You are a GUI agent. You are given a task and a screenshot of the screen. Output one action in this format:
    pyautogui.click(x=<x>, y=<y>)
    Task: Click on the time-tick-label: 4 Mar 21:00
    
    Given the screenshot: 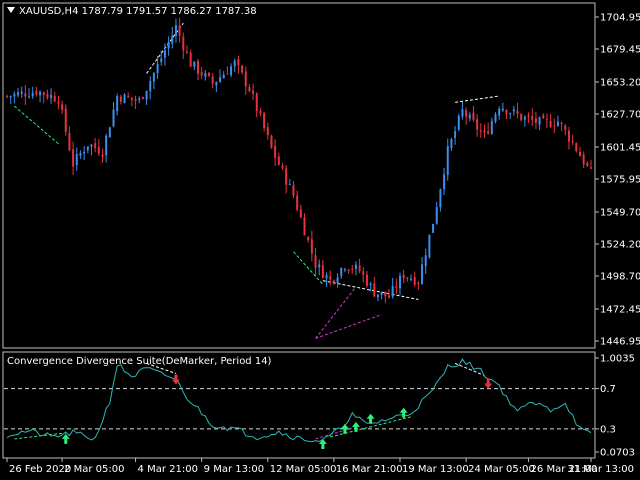 What is the action you would take?
    pyautogui.click(x=168, y=469)
    